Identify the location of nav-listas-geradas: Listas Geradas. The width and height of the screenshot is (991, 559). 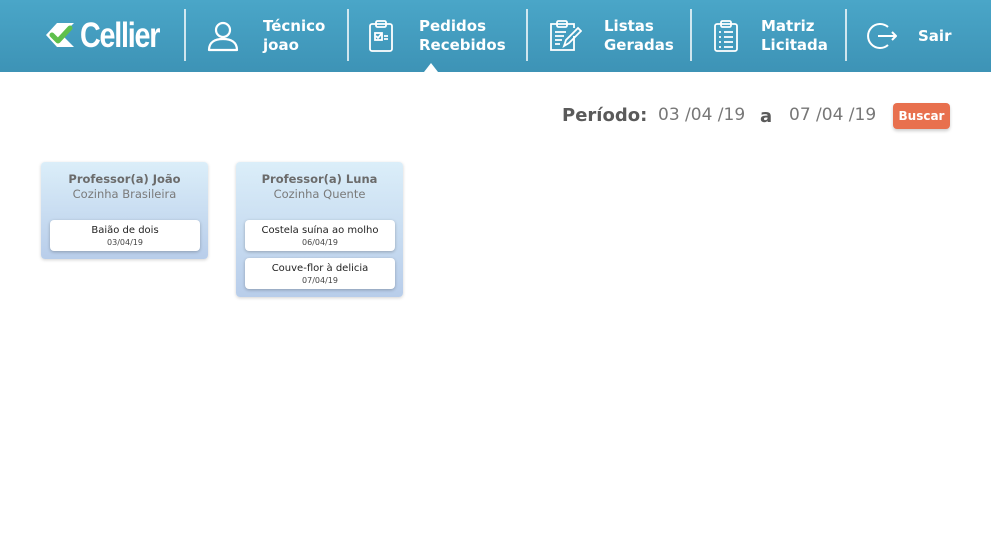
(610, 36).